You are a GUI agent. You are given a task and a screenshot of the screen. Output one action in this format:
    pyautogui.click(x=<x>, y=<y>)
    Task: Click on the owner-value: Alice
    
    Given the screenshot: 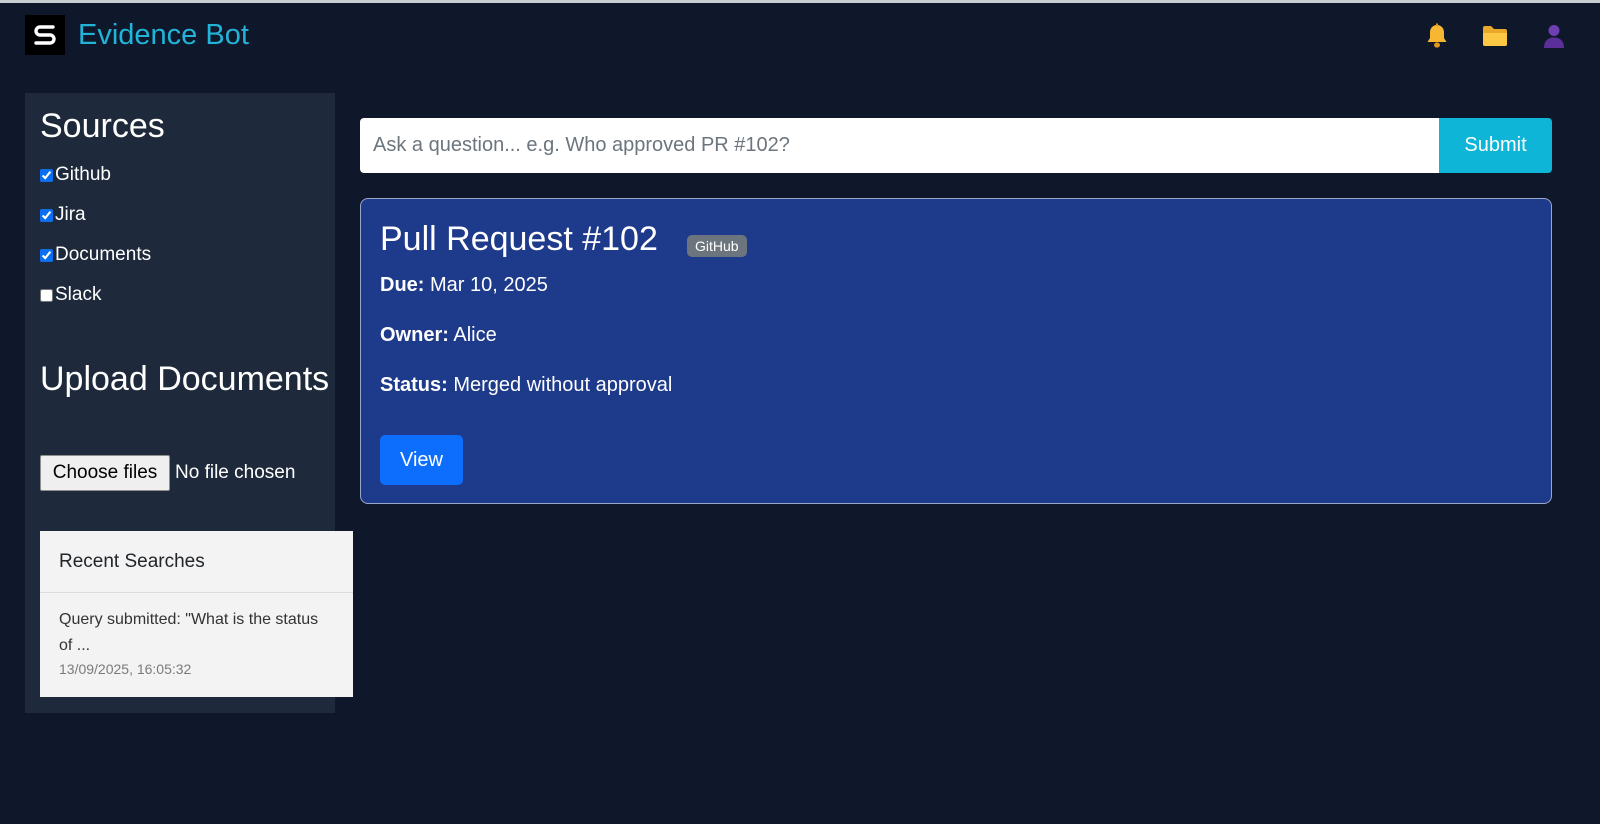 What is the action you would take?
    pyautogui.click(x=475, y=335)
    